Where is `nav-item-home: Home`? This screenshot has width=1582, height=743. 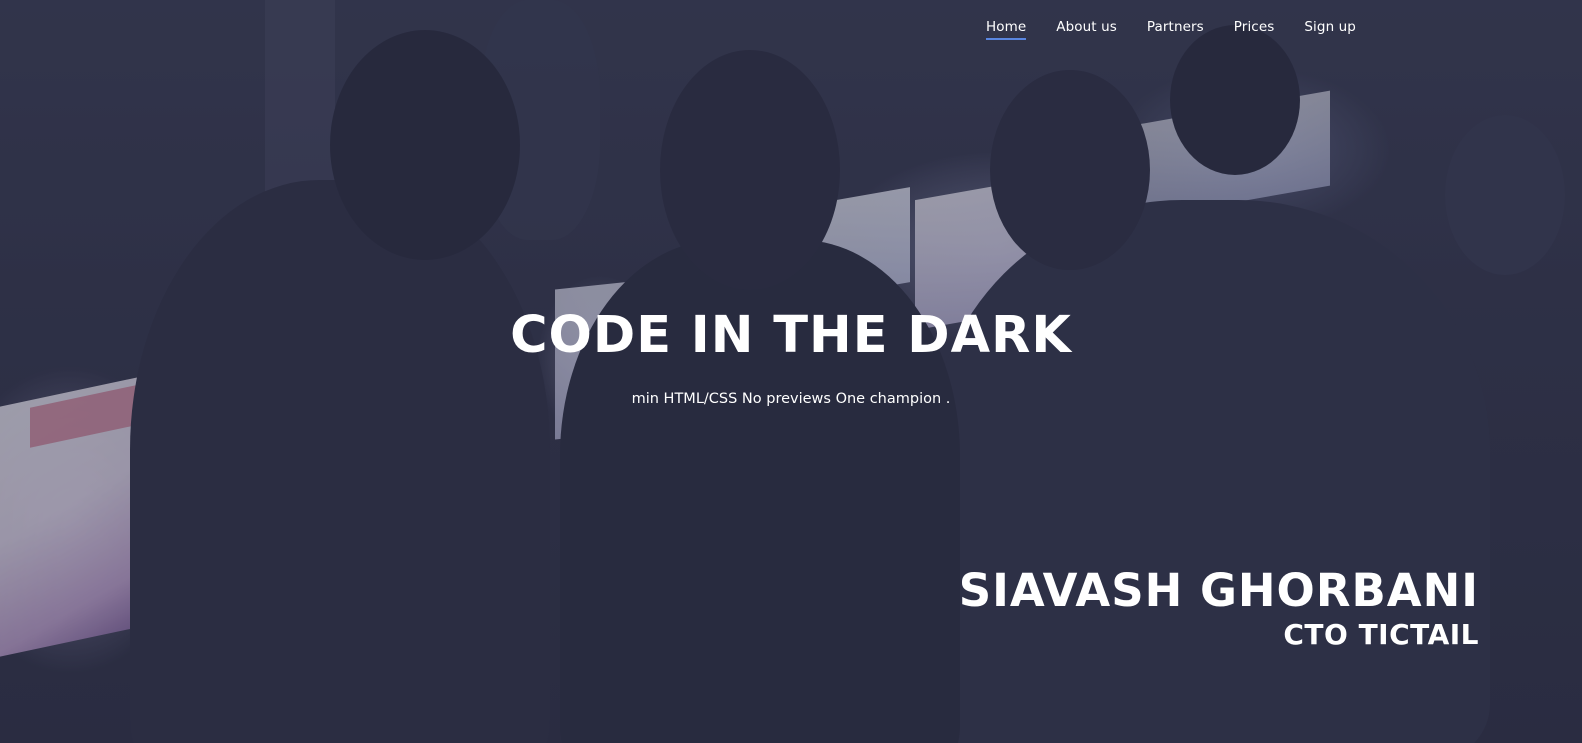
nav-item-home: Home is located at coordinates (1006, 29).